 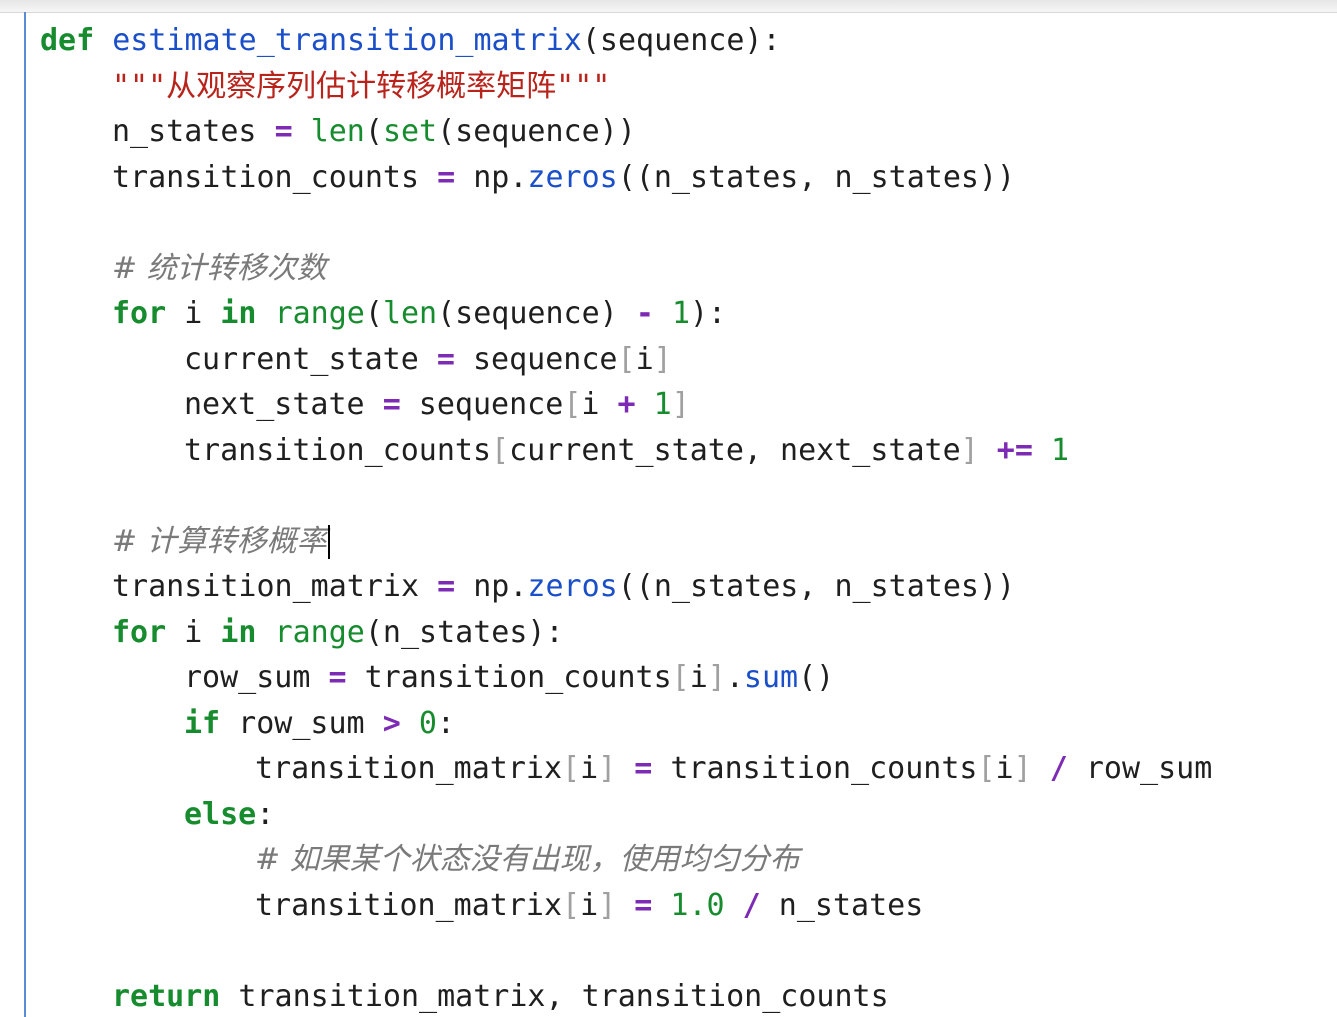 I want to click on code-line-18: else:, so click(x=688, y=815).